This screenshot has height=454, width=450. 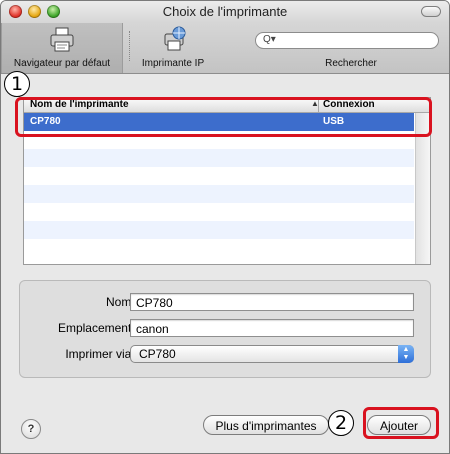 What do you see at coordinates (318, 105) in the screenshot?
I see `column-divider` at bounding box center [318, 105].